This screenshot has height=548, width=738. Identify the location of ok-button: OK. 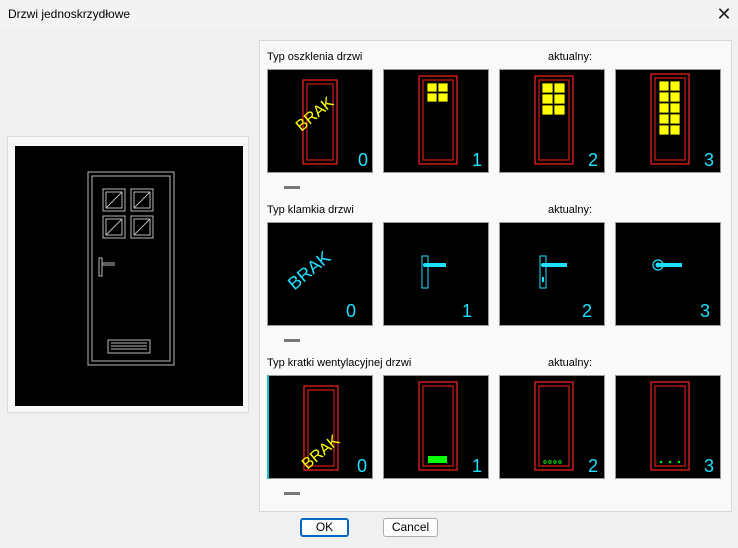
(324, 527).